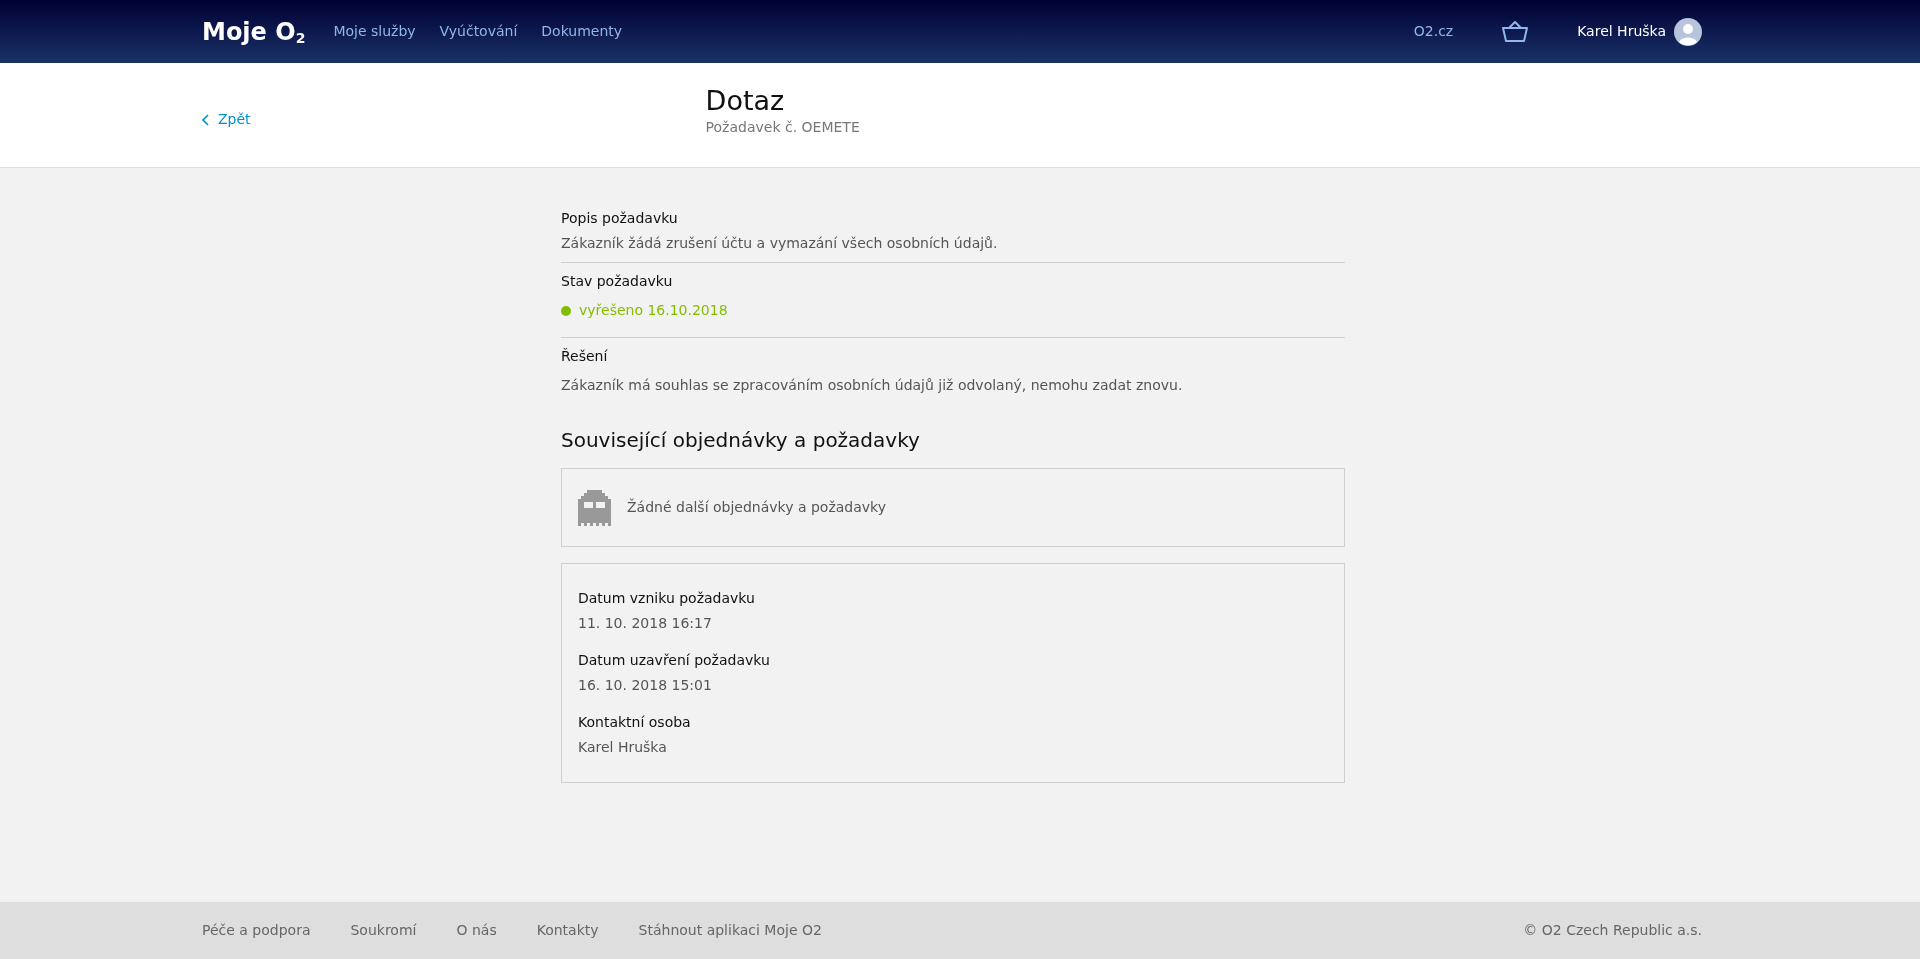  I want to click on back-link: Zpět, so click(226, 119).